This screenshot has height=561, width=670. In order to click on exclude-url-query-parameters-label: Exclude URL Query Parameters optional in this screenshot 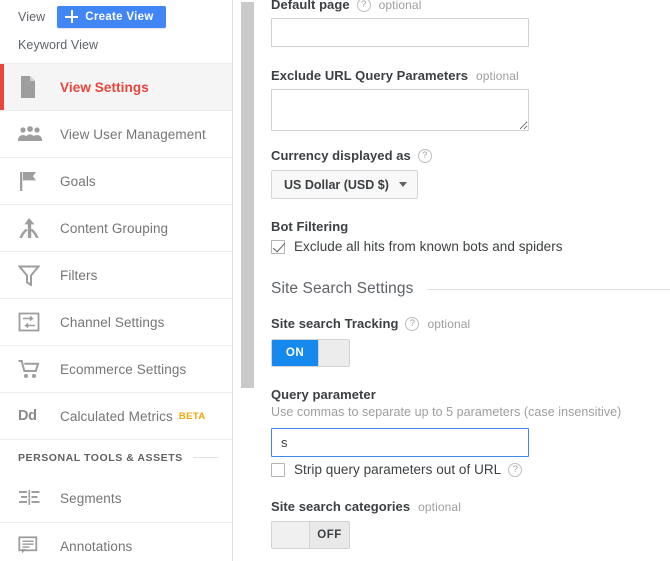, I will do `click(395, 75)`.